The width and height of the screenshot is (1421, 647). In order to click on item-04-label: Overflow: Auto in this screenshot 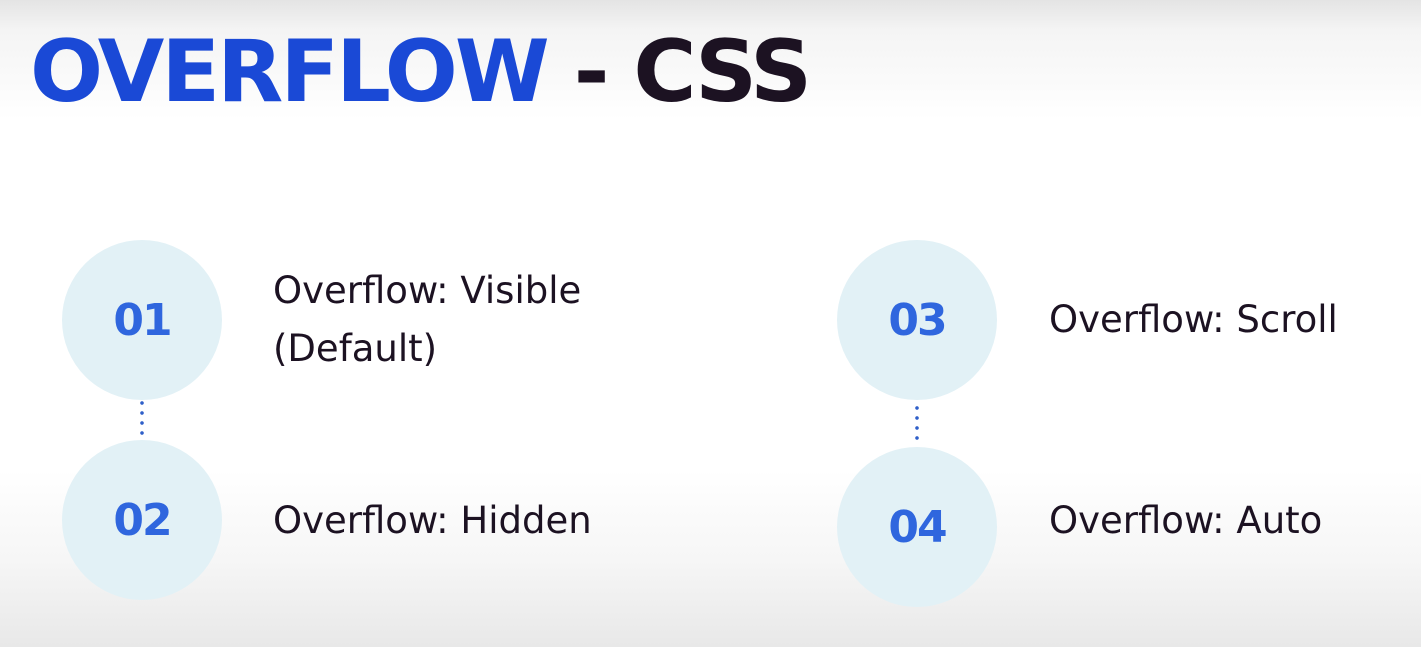, I will do `click(1185, 521)`.